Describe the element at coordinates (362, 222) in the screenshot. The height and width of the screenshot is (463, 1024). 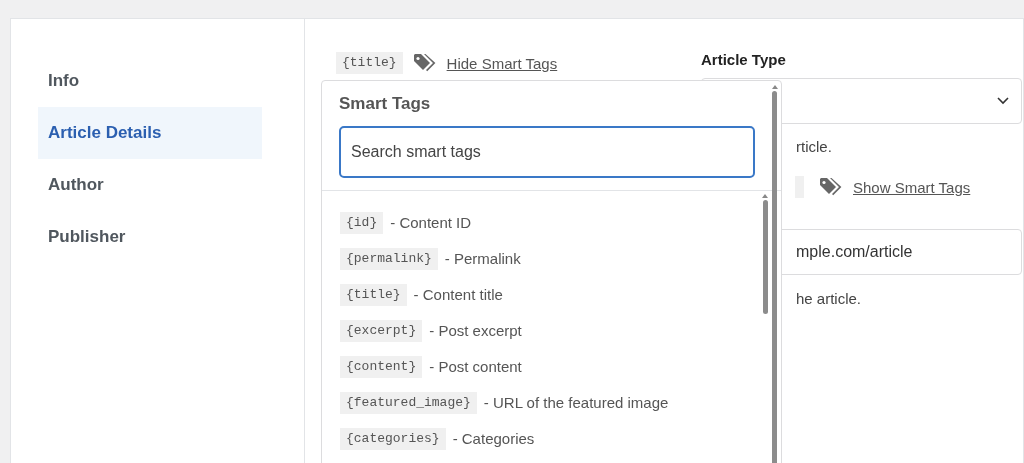
I see `smart-tag-code: {id}` at that location.